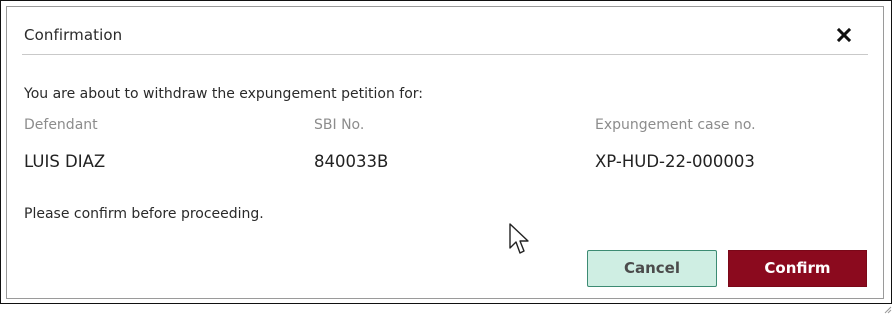 The image size is (892, 318). Describe the element at coordinates (445, 54) in the screenshot. I see `header-divider` at that location.